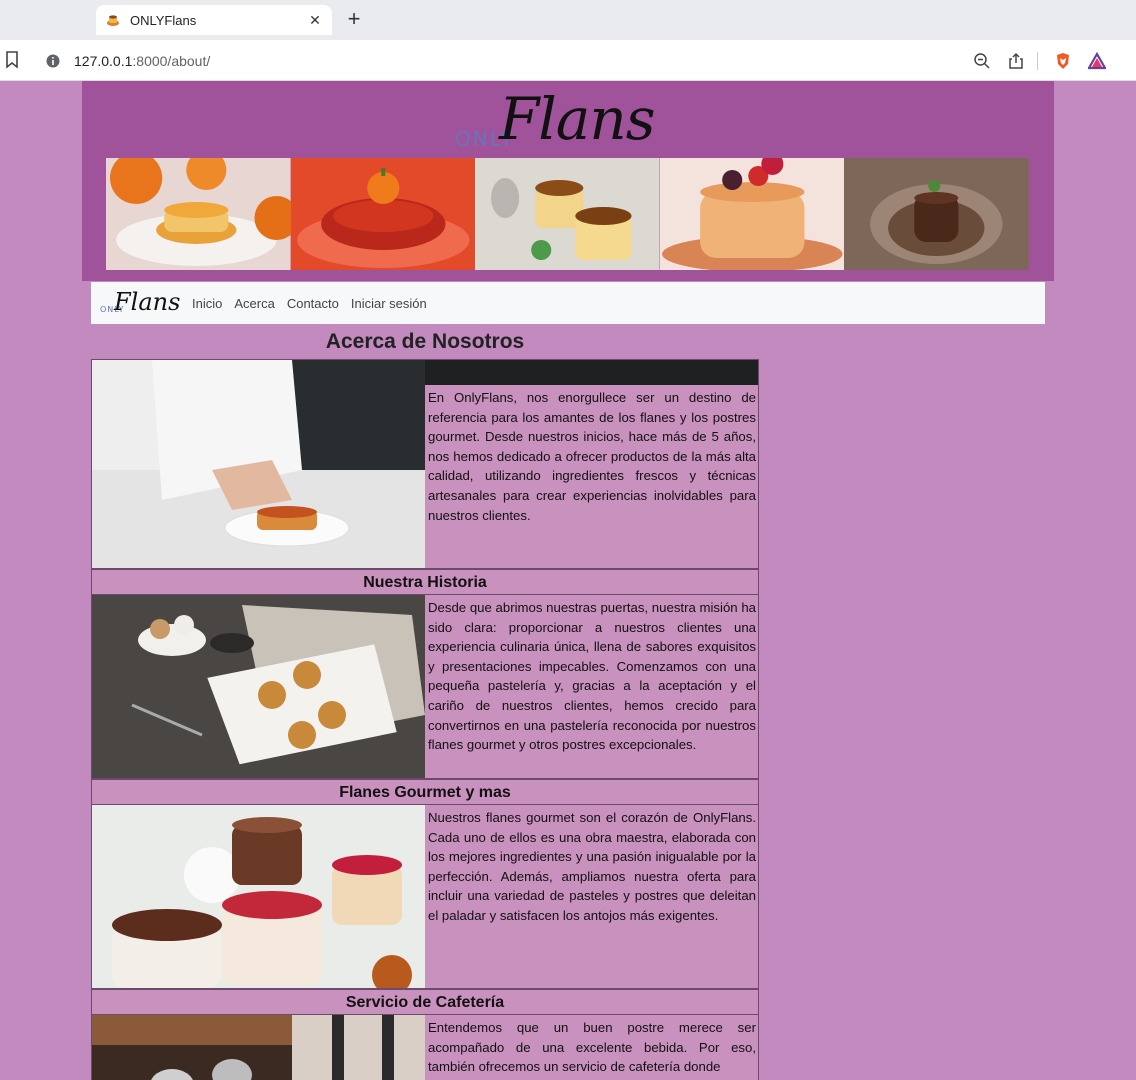  Describe the element at coordinates (12, 60) in the screenshot. I see `bookmark-icon` at that location.